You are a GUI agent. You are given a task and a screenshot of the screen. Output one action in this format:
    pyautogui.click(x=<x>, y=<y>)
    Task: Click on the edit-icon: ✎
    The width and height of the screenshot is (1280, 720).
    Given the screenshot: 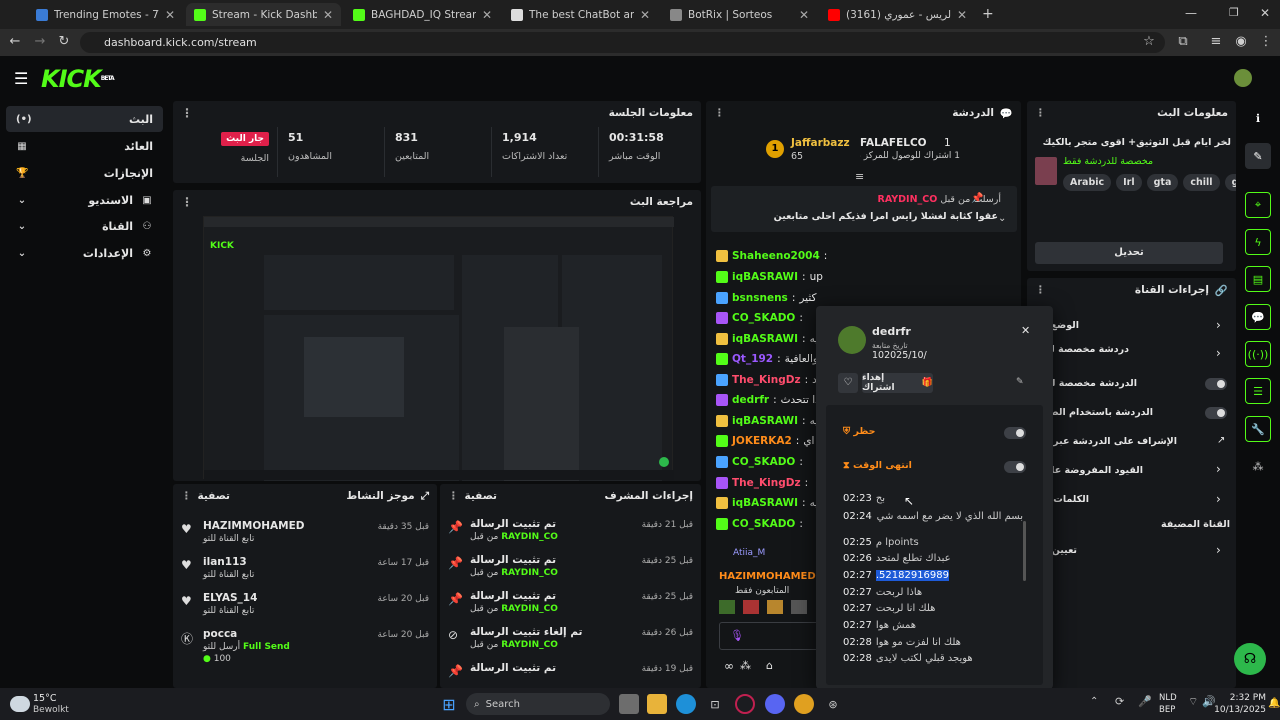 What is the action you would take?
    pyautogui.click(x=1258, y=156)
    